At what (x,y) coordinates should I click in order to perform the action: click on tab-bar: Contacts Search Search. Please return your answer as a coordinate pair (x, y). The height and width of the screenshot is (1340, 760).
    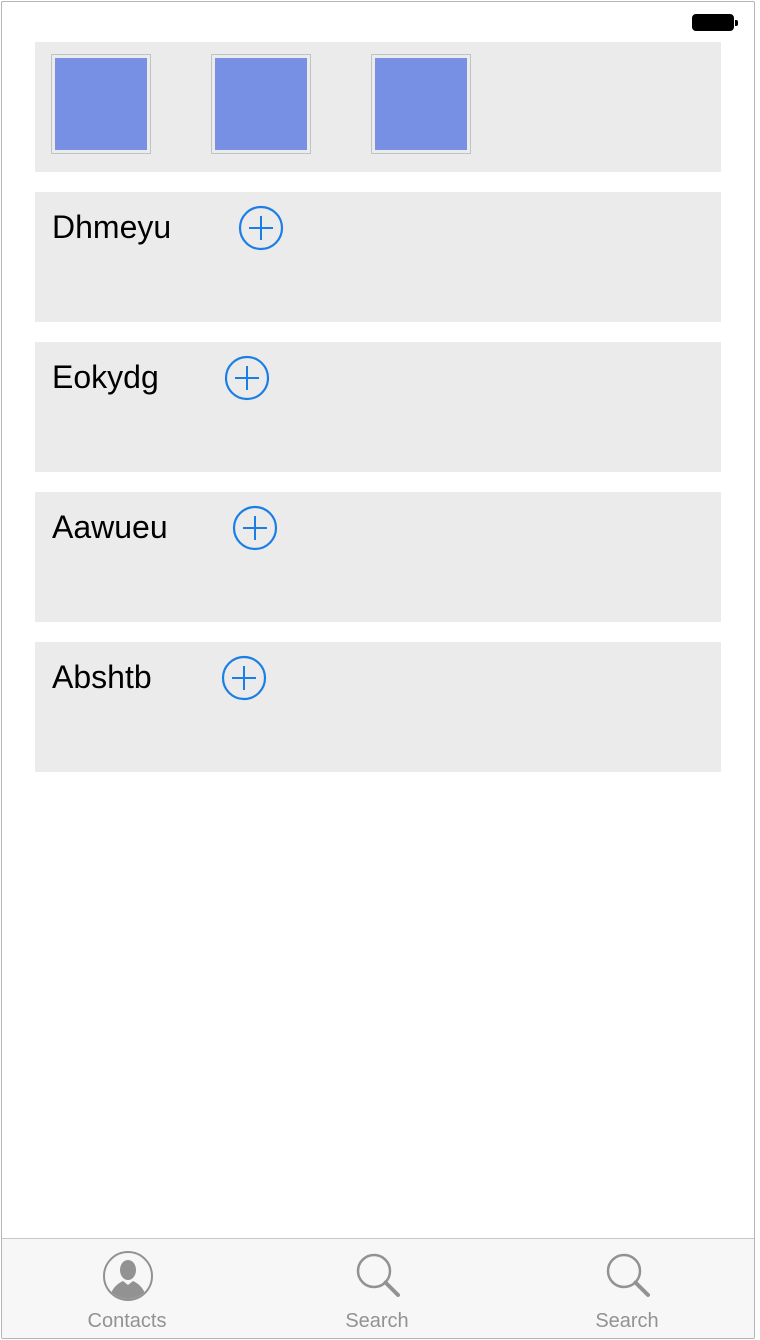
    Looking at the image, I should click on (378, 1288).